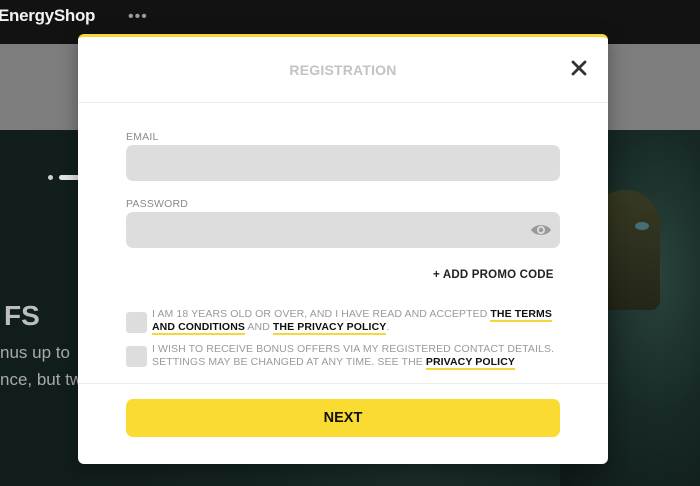 The height and width of the screenshot is (486, 700). I want to click on modal-header: REGISTRATION, so click(343, 70).